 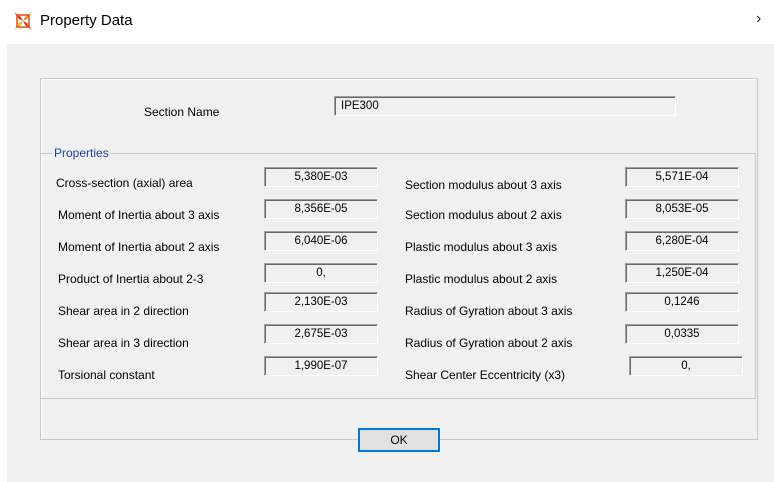 I want to click on property-value: 6,040E-06, so click(x=321, y=241).